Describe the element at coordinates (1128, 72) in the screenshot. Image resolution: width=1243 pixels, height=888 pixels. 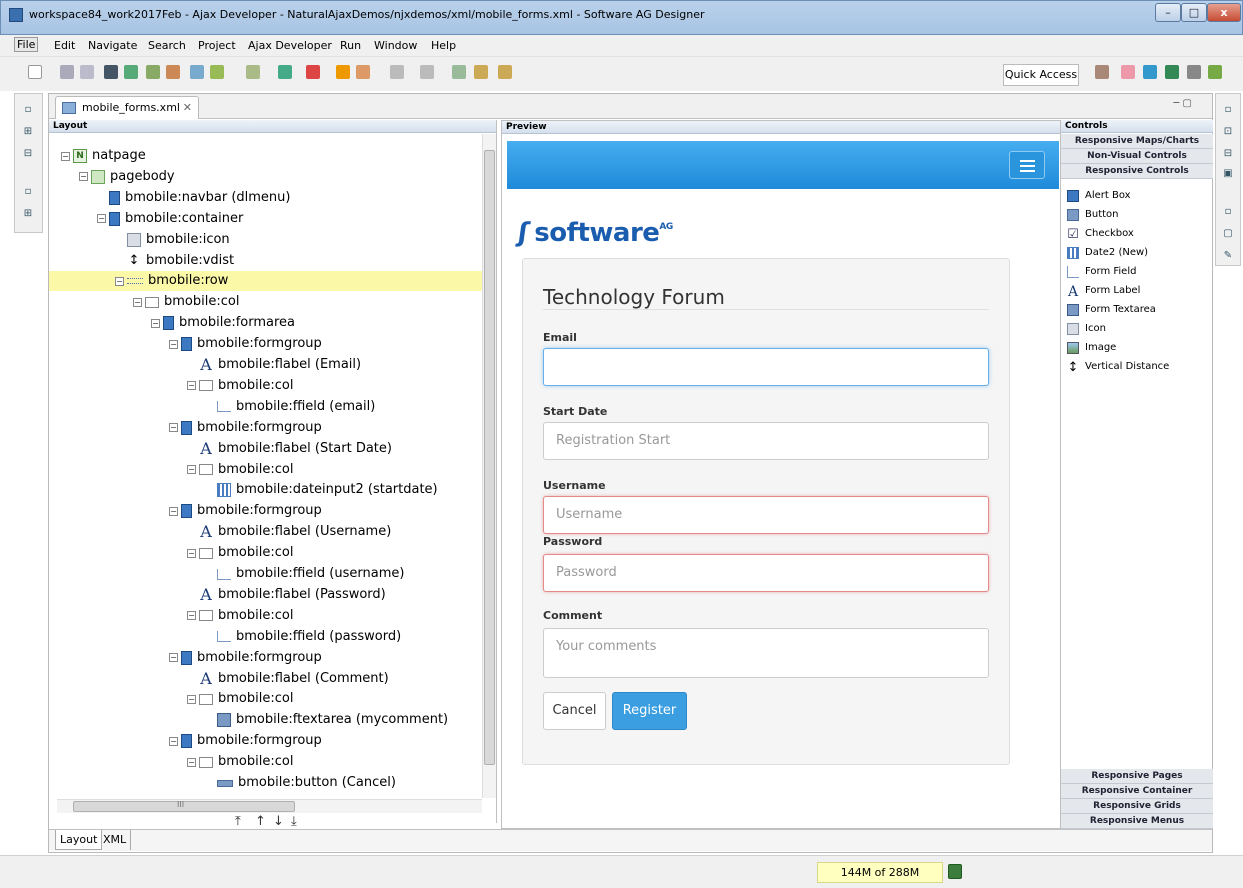
I see `perspective-icon` at that location.